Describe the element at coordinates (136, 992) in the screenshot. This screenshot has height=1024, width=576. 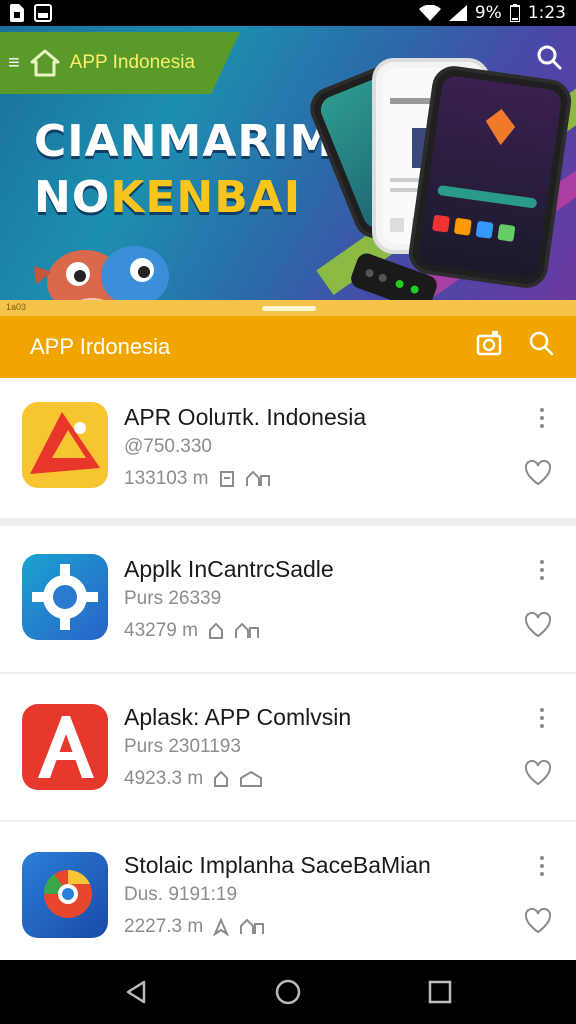
I see `back-icon` at that location.